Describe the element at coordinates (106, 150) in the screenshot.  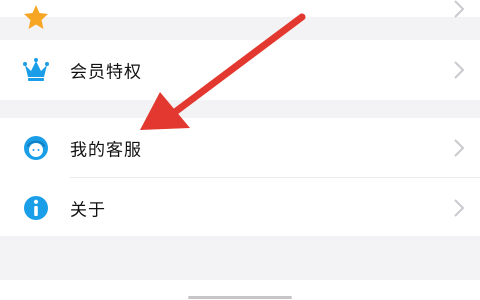
I see `menu-item-label: 我的客服` at that location.